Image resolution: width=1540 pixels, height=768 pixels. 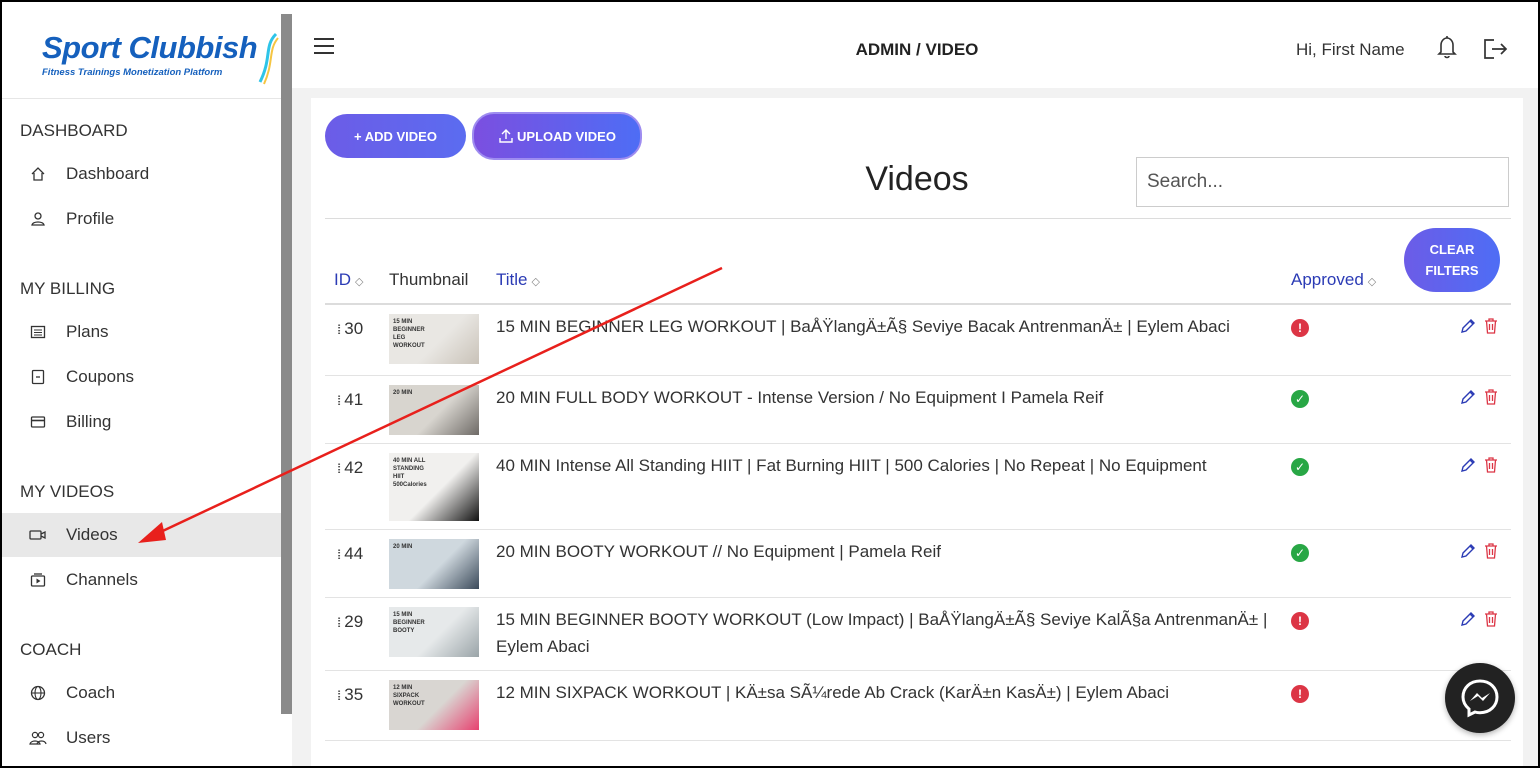 I want to click on column-header-id: ID ◇, so click(x=348, y=280).